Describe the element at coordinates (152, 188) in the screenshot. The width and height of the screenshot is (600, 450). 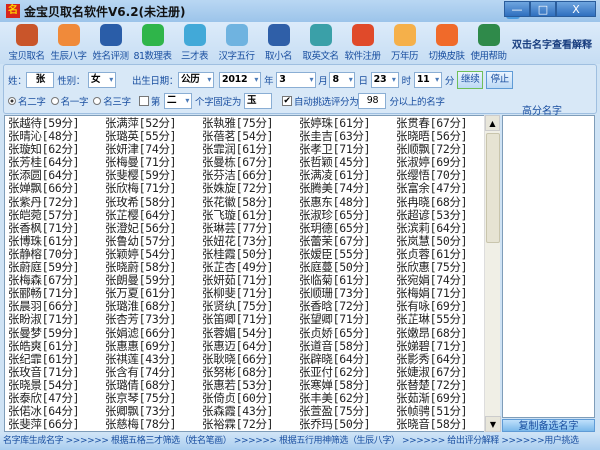
I see `name-item: 张欣梅[71分]` at that location.